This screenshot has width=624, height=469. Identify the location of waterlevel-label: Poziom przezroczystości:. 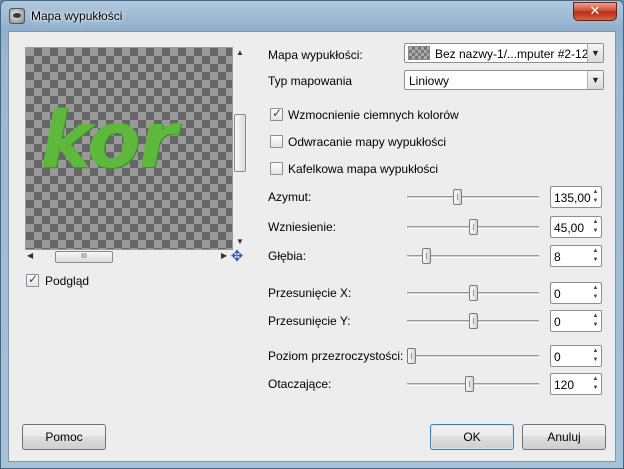
(336, 356).